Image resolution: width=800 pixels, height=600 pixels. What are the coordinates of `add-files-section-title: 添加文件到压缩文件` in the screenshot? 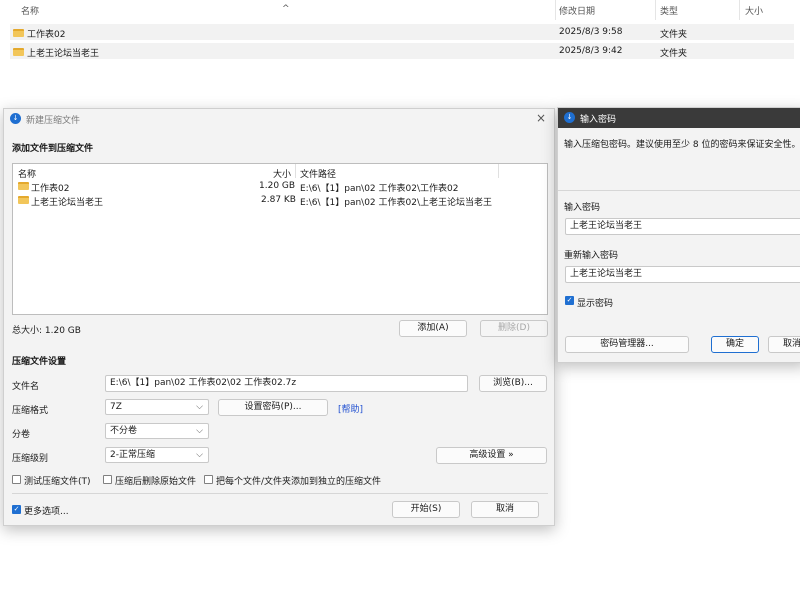 It's located at (53, 149).